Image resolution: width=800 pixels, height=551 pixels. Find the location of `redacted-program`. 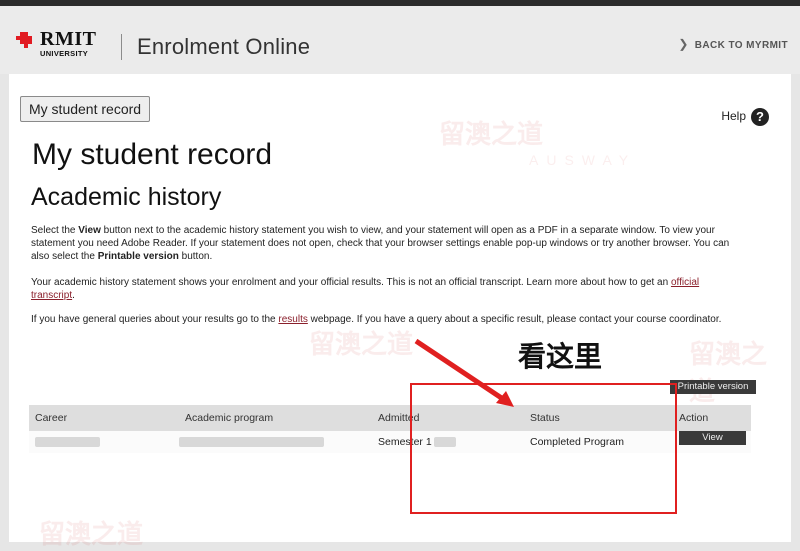

redacted-program is located at coordinates (251, 442).